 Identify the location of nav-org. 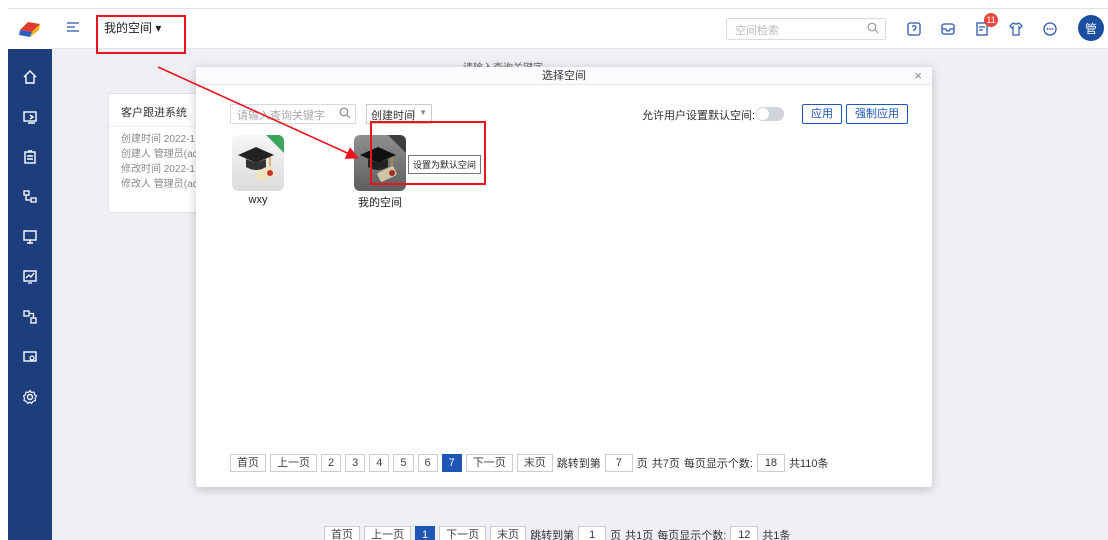
(30, 197).